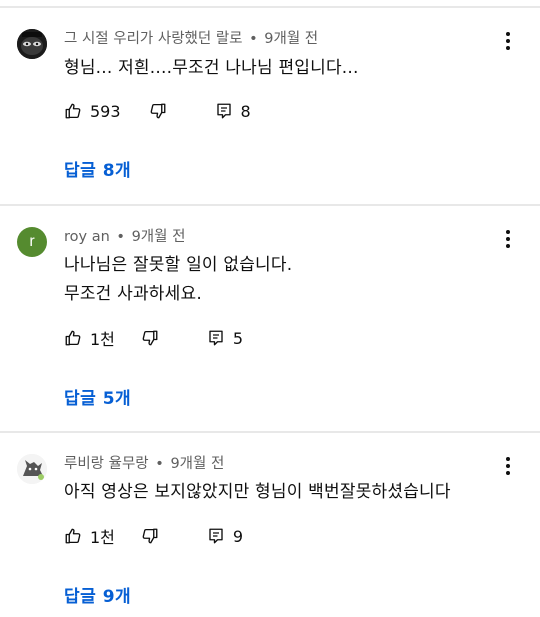  What do you see at coordinates (97, 396) in the screenshot?
I see `view-replies-button: 답글 5개` at bounding box center [97, 396].